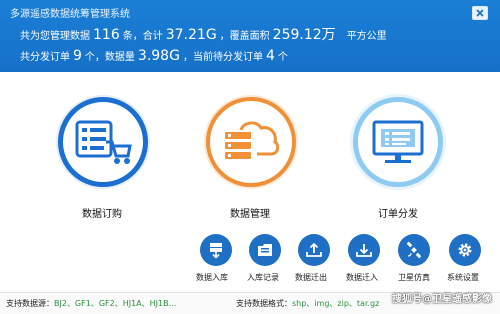 This screenshot has height=314, width=500. I want to click on satellite-simulation-button, so click(414, 250).